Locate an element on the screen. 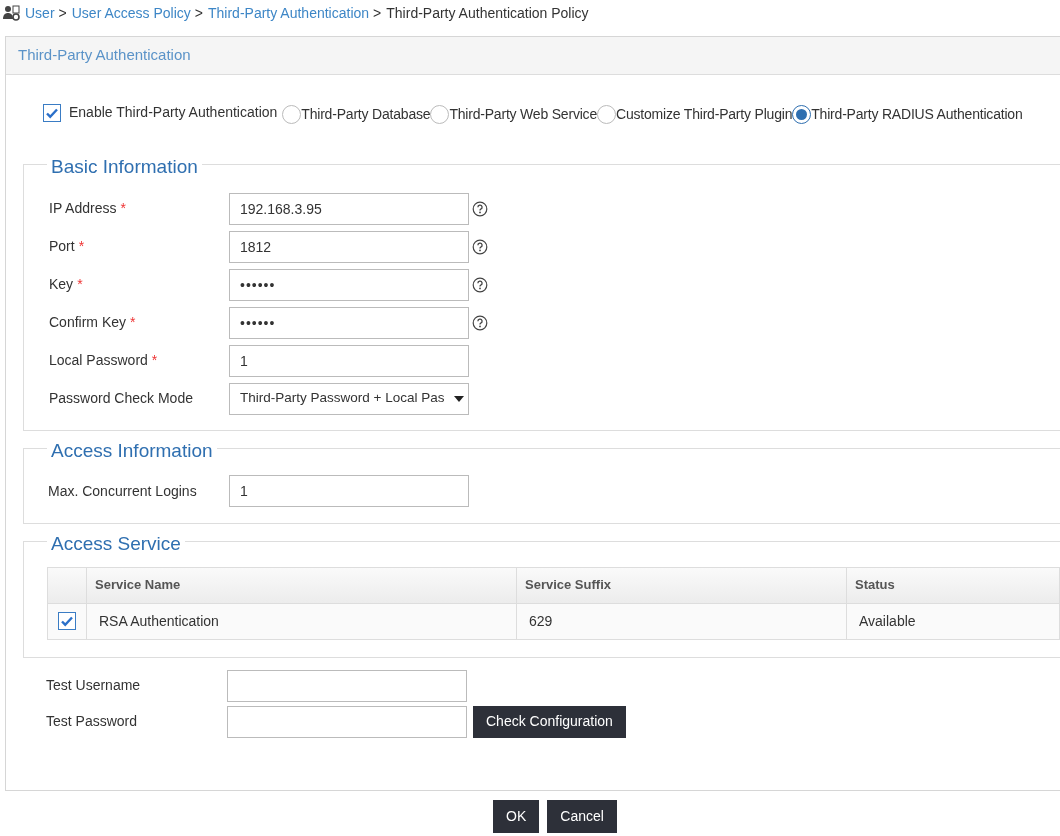 The image size is (1060, 836). field-label: Test Username is located at coordinates (94, 685).